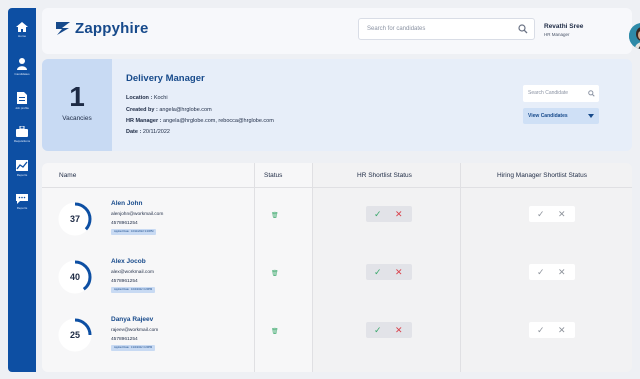 This screenshot has height=379, width=640. What do you see at coordinates (133, 290) in the screenshot?
I see `applied-date-badge: Applied Date : 16/4/2022 3:20PM` at bounding box center [133, 290].